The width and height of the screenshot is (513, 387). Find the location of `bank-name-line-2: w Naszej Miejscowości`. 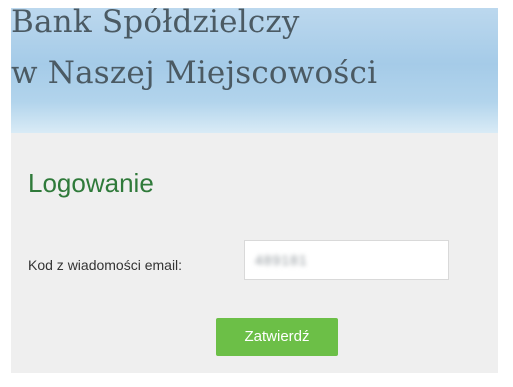

bank-name-line-2: w Naszej Miejscowości is located at coordinates (194, 73).